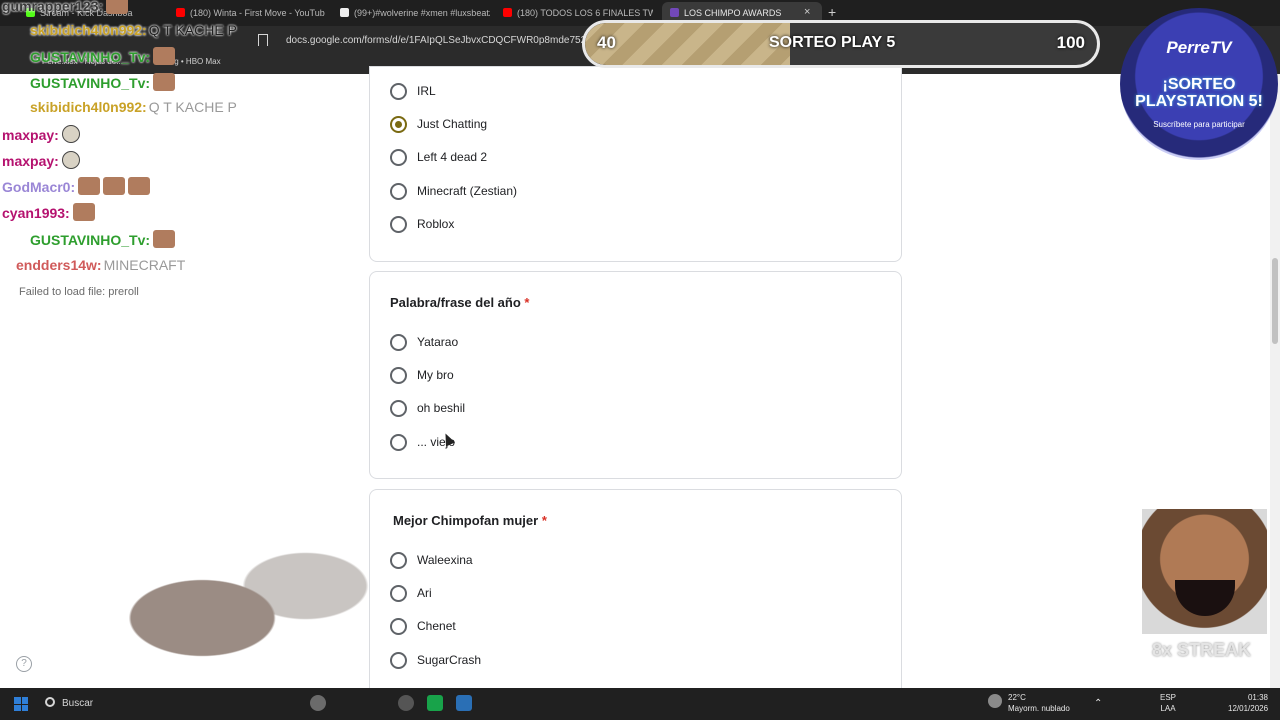 The height and width of the screenshot is (720, 1280). Describe the element at coordinates (453, 191) in the screenshot. I see `option-minecraft-zestian: Minecraft (Zestian)` at that location.